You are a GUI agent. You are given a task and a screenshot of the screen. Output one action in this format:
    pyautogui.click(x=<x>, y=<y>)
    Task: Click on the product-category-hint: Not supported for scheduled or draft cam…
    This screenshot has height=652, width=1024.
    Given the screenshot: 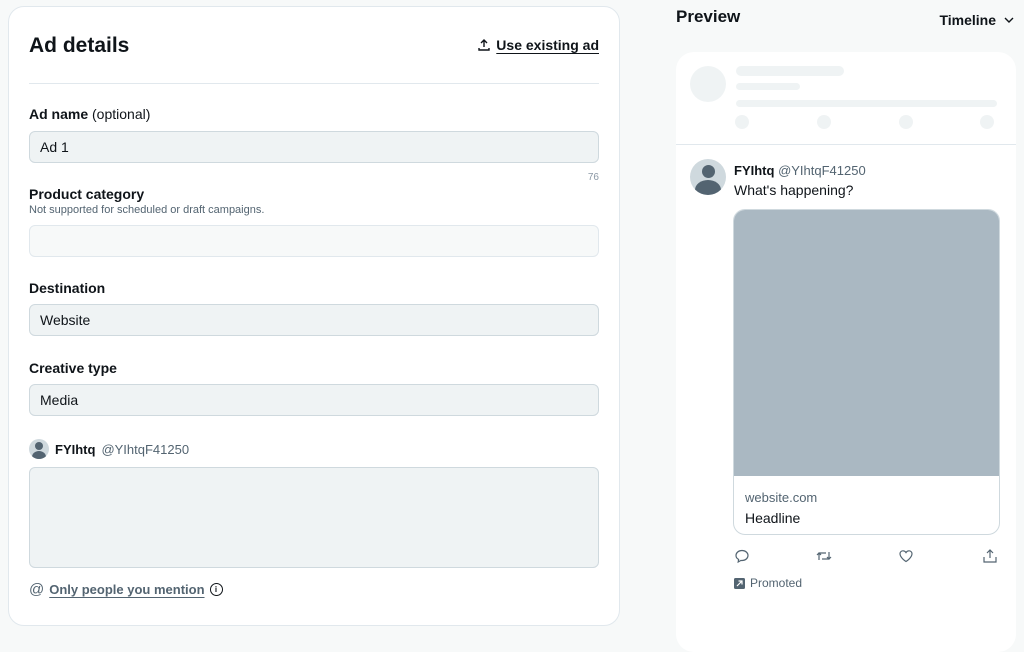 What is the action you would take?
    pyautogui.click(x=147, y=210)
    